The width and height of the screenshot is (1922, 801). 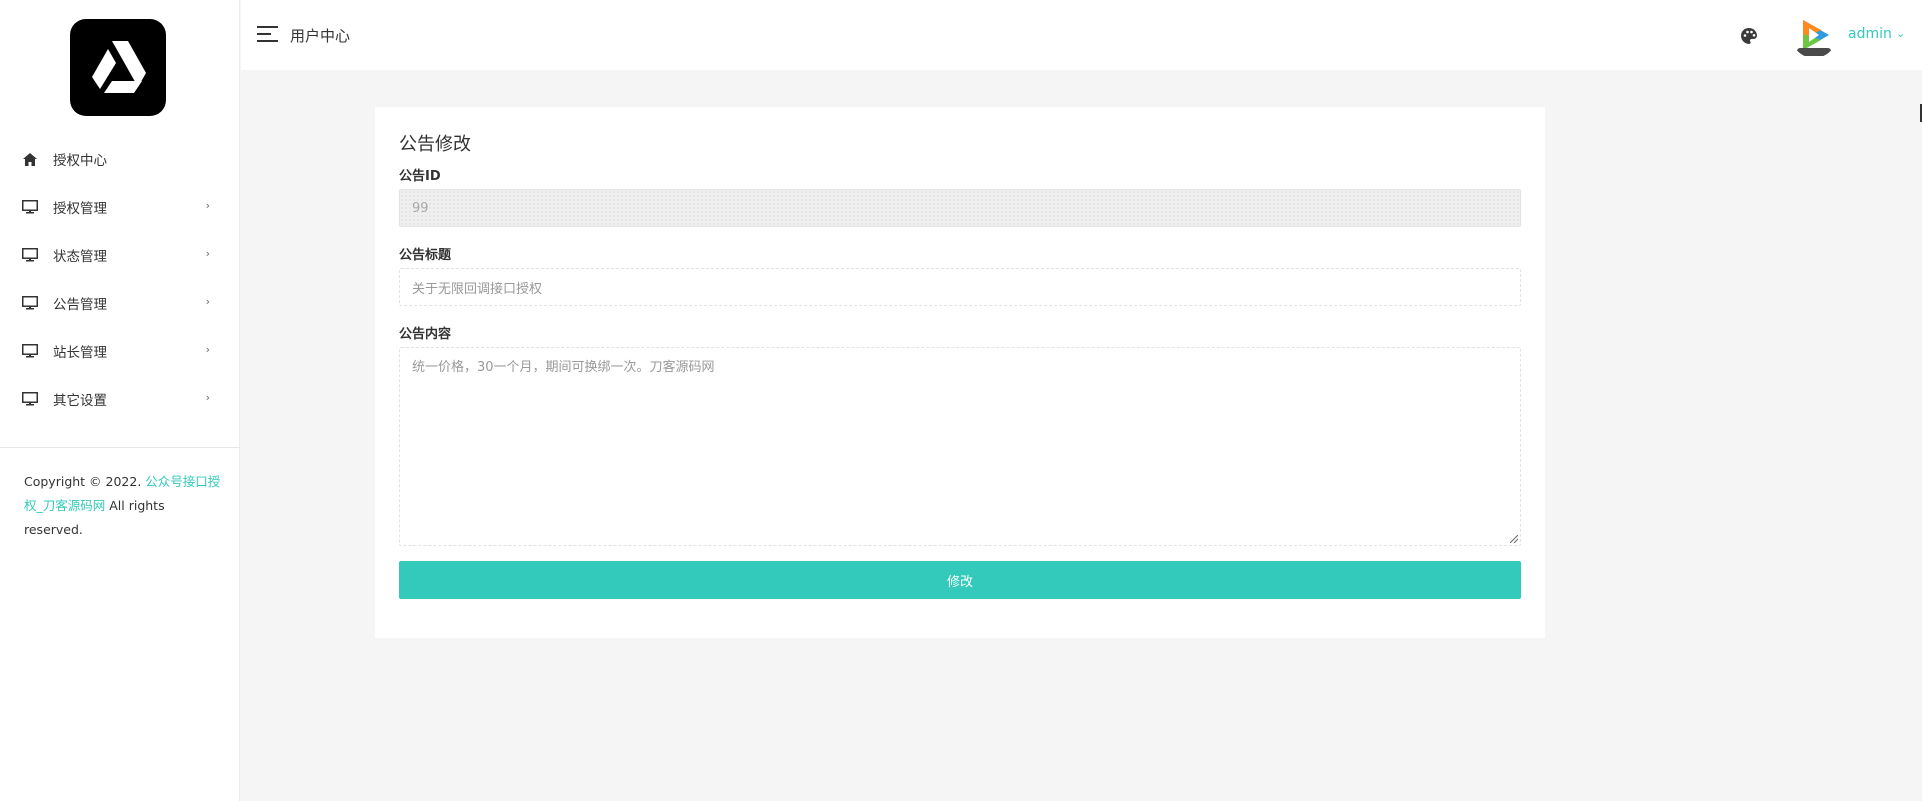 What do you see at coordinates (120, 159) in the screenshot?
I see `sidebar-item-auth-center: 授权中心` at bounding box center [120, 159].